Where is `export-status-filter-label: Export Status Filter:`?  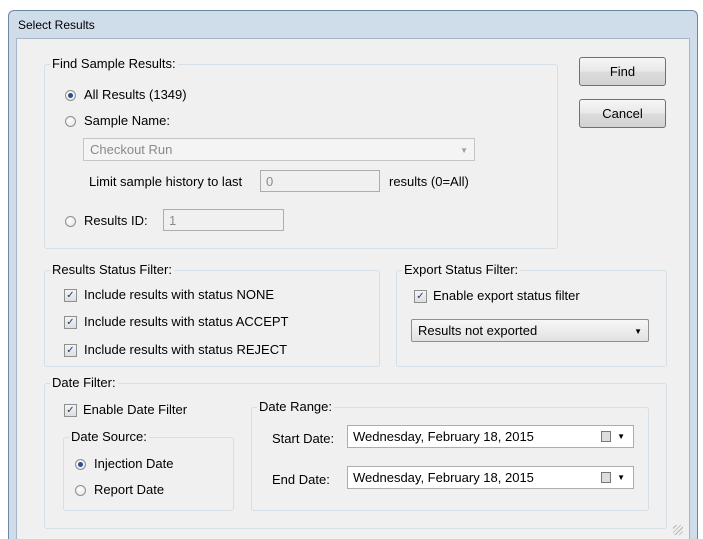 export-status-filter-label: Export Status Filter: is located at coordinates (461, 269).